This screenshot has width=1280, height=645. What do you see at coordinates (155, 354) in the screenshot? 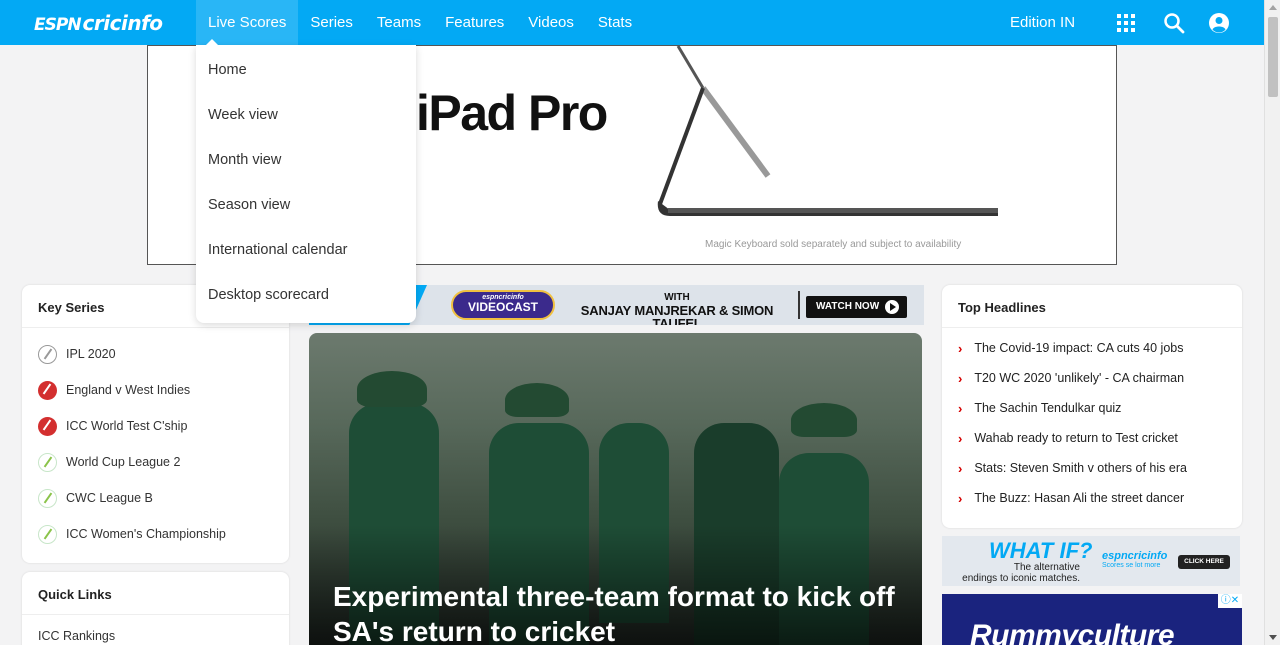
I see `series-item: IPL 2020` at bounding box center [155, 354].